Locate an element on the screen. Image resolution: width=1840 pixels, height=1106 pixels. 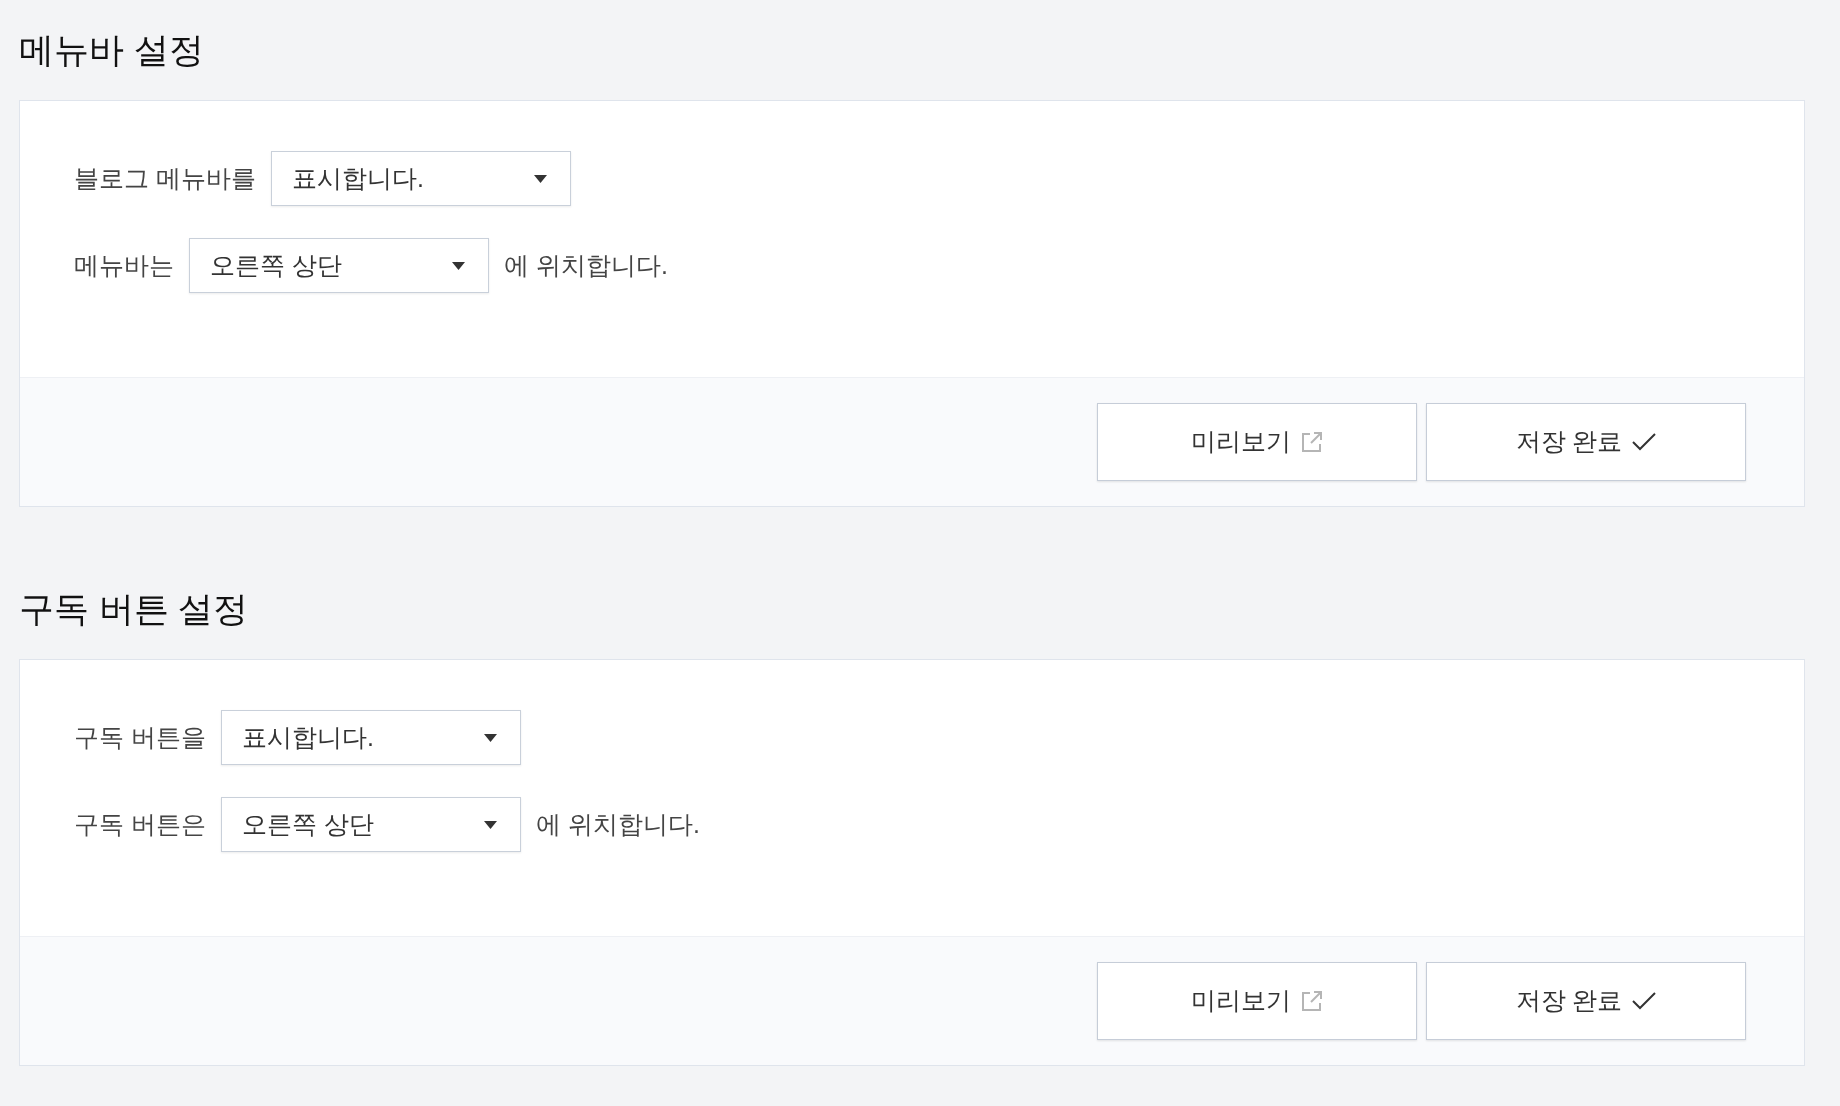
setting-label: 메뉴바는 is located at coordinates (124, 265).